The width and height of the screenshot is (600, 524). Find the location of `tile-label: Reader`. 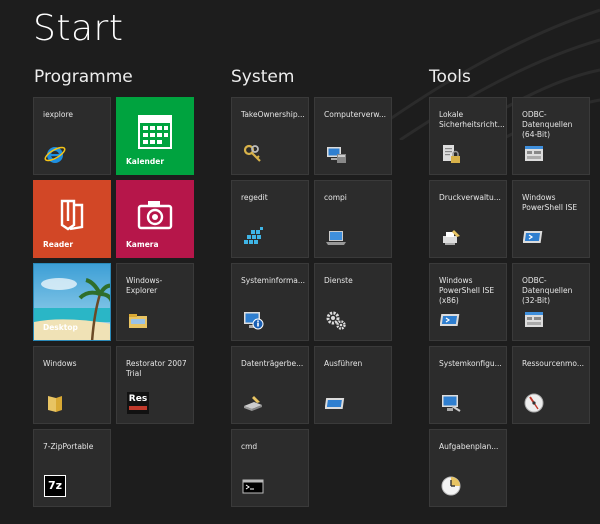

tile-label: Reader is located at coordinates (58, 244).